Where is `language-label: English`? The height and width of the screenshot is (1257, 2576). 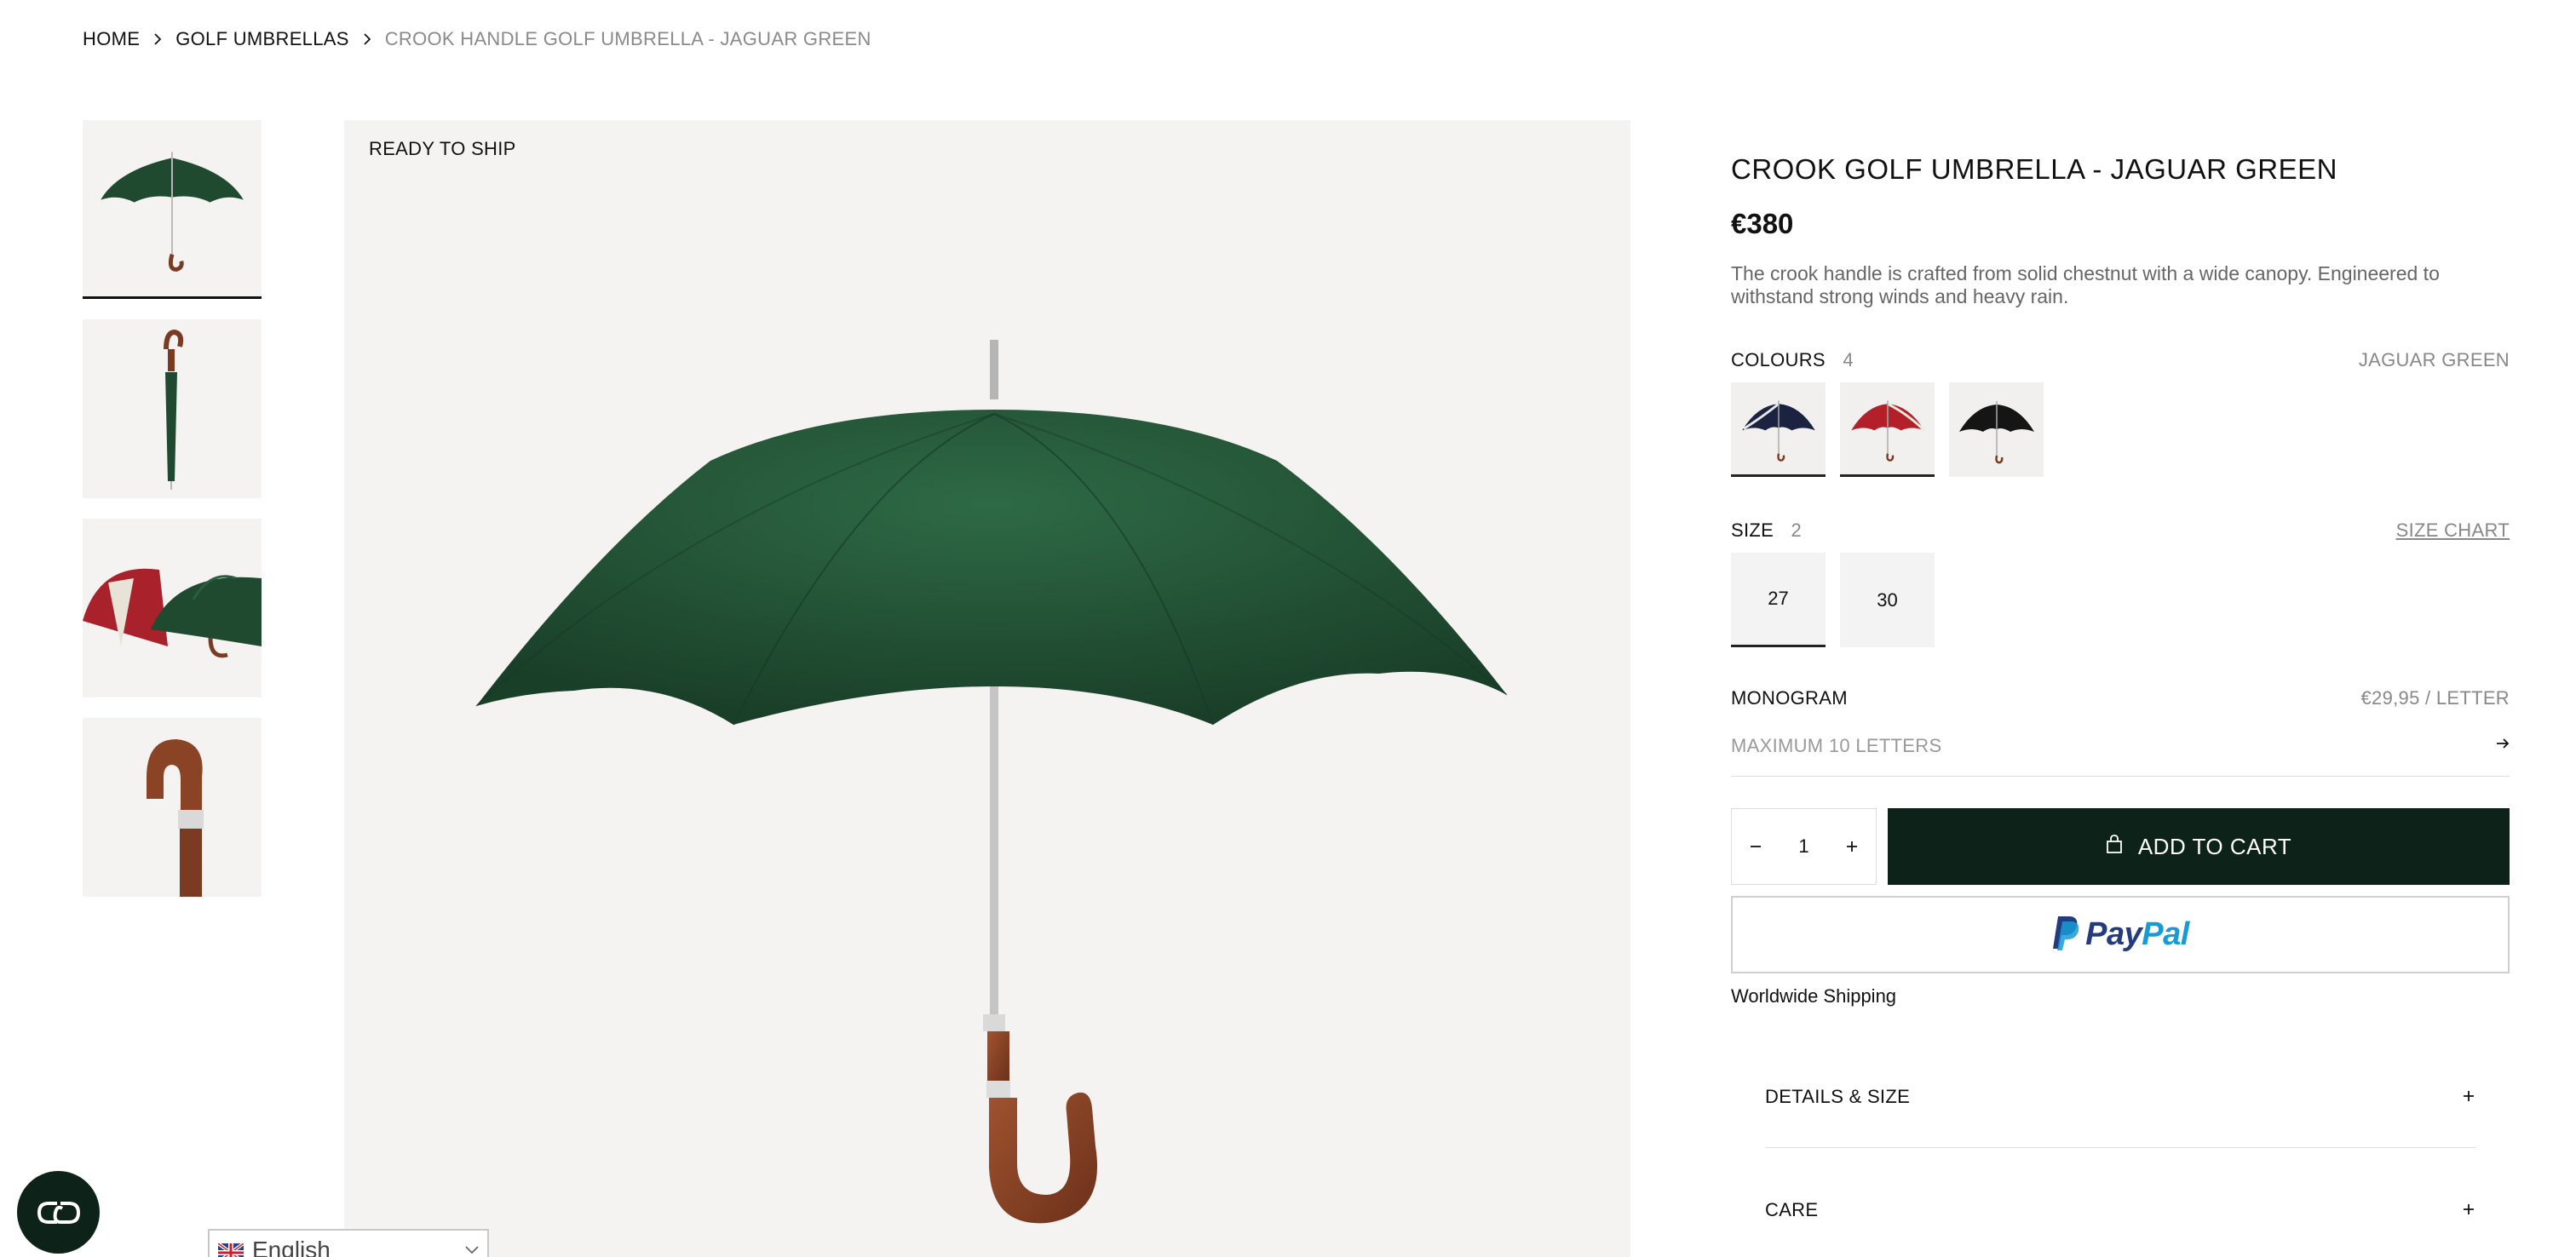 language-label: English is located at coordinates (291, 1246).